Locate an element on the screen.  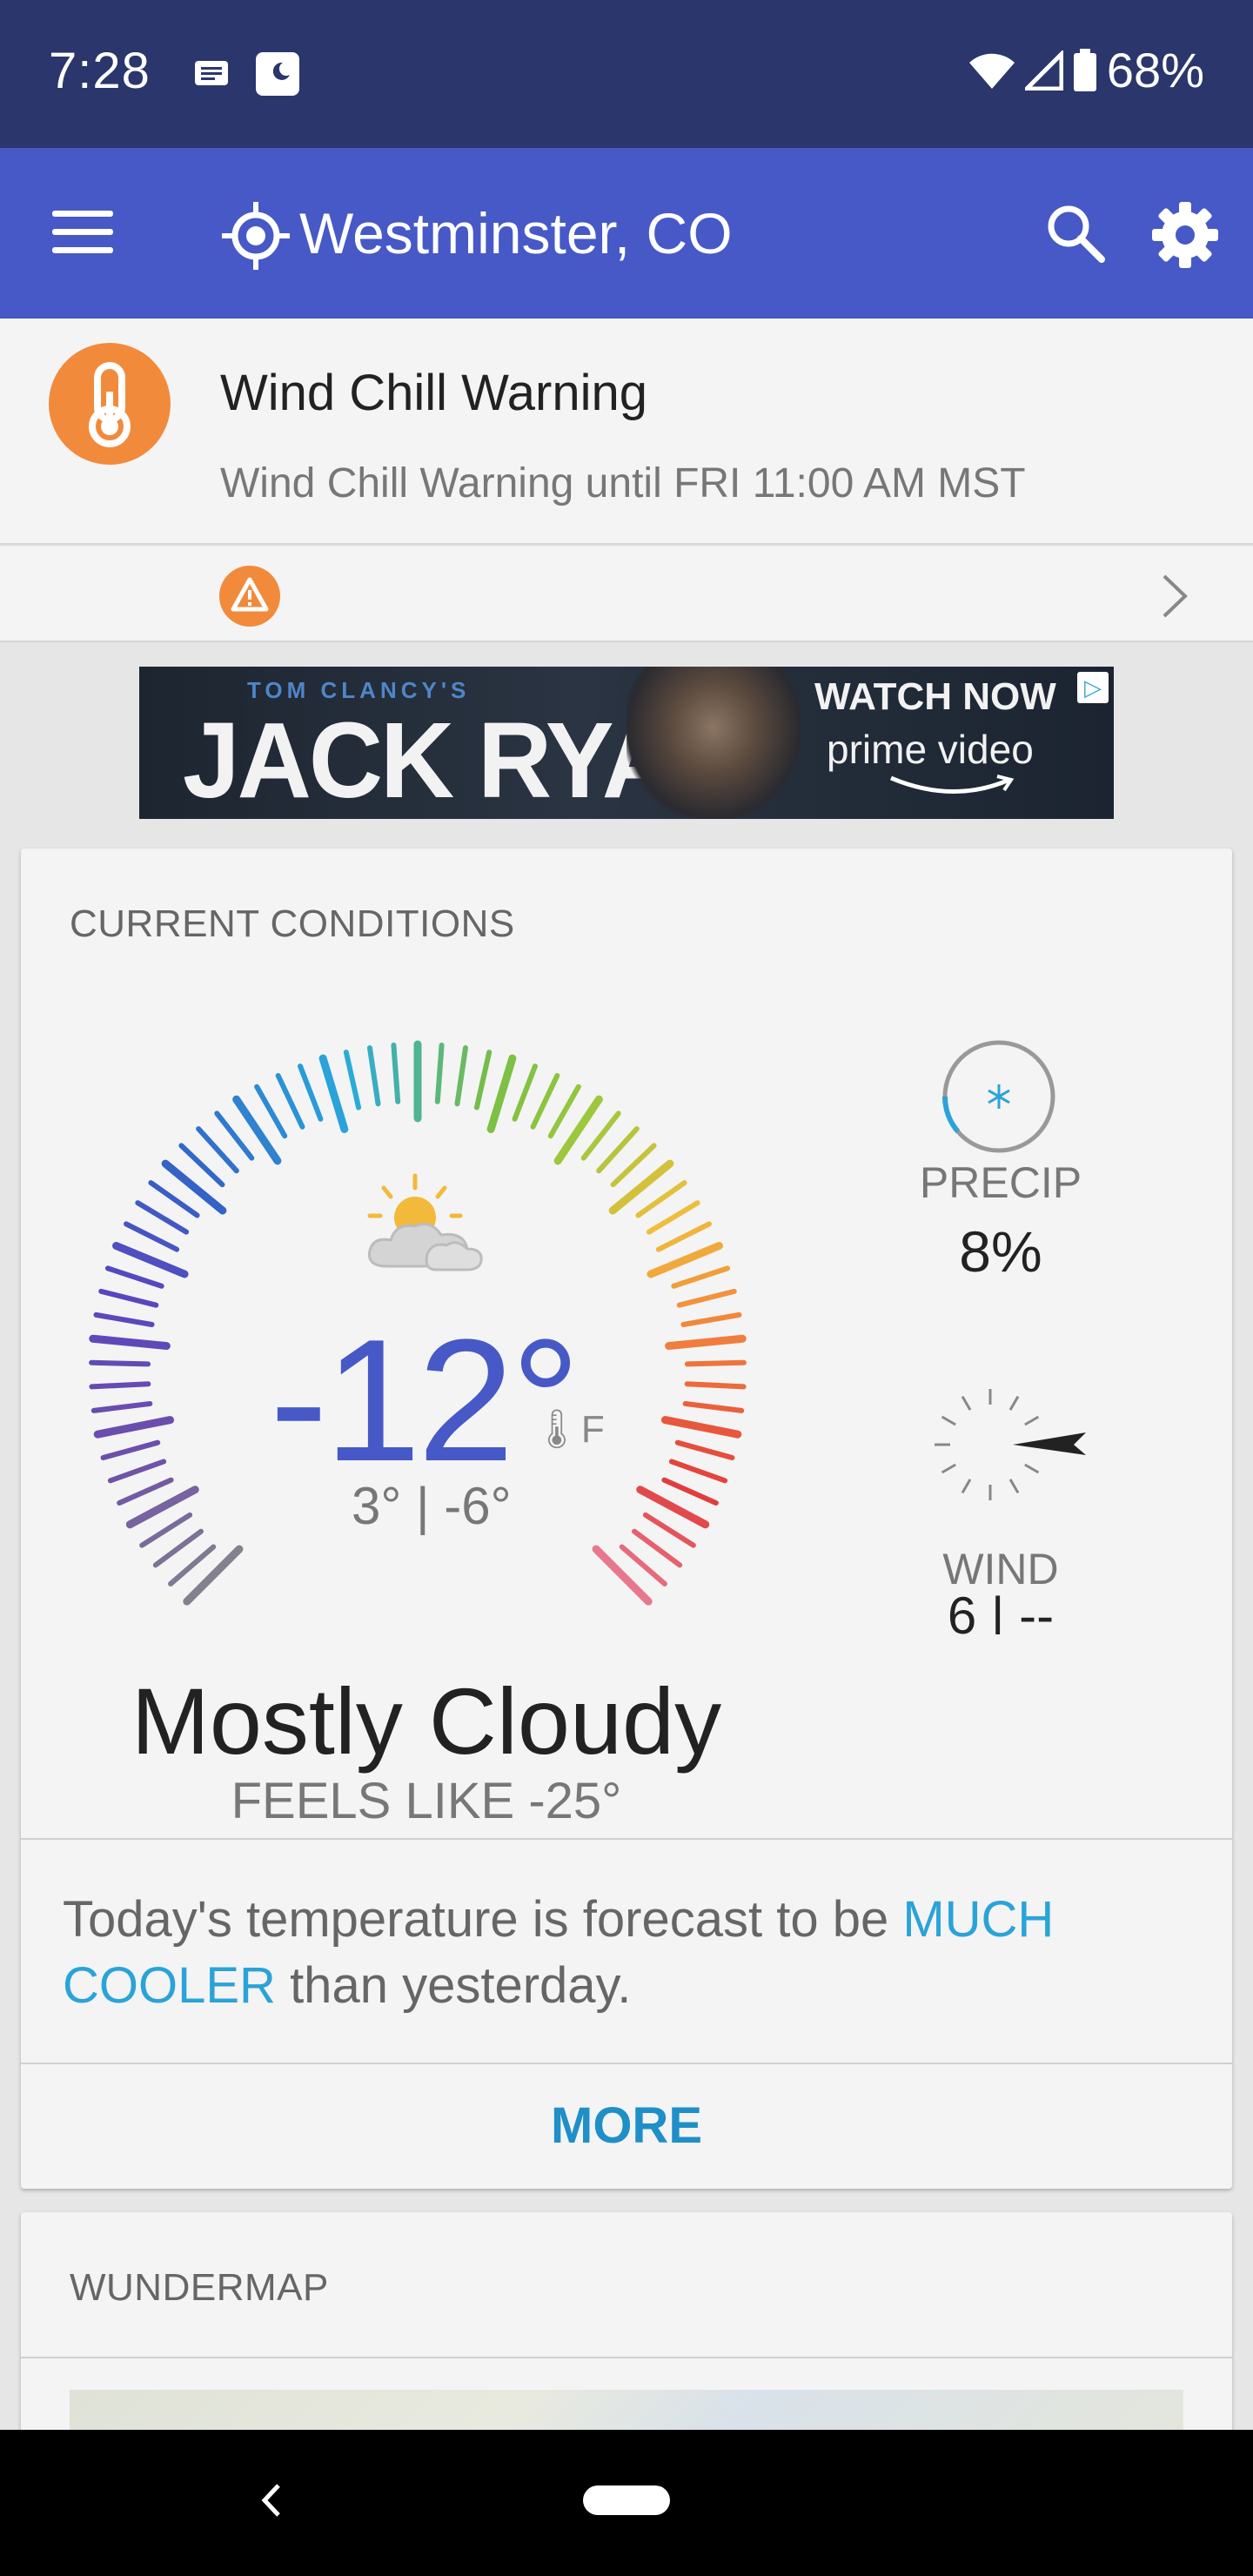
wind-value-container: 6 | -- is located at coordinates (1001, 1610).